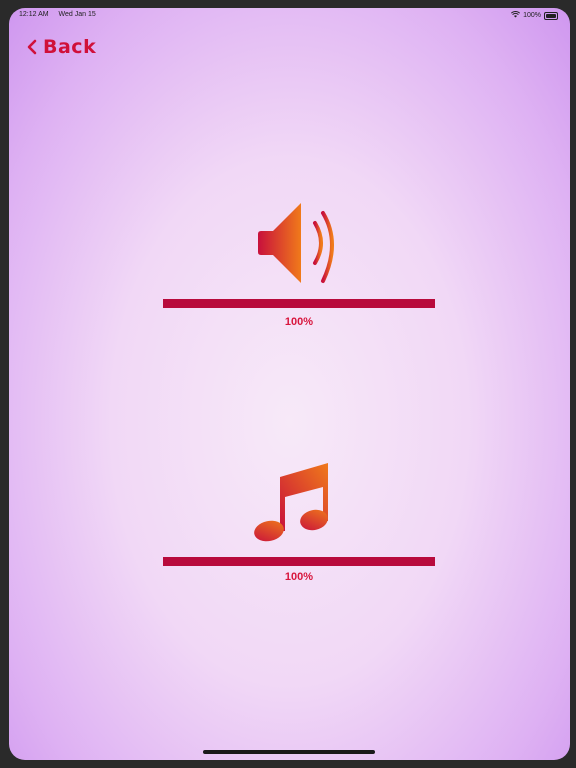 The height and width of the screenshot is (768, 576). Describe the element at coordinates (289, 752) in the screenshot. I see `home-indicator` at that location.